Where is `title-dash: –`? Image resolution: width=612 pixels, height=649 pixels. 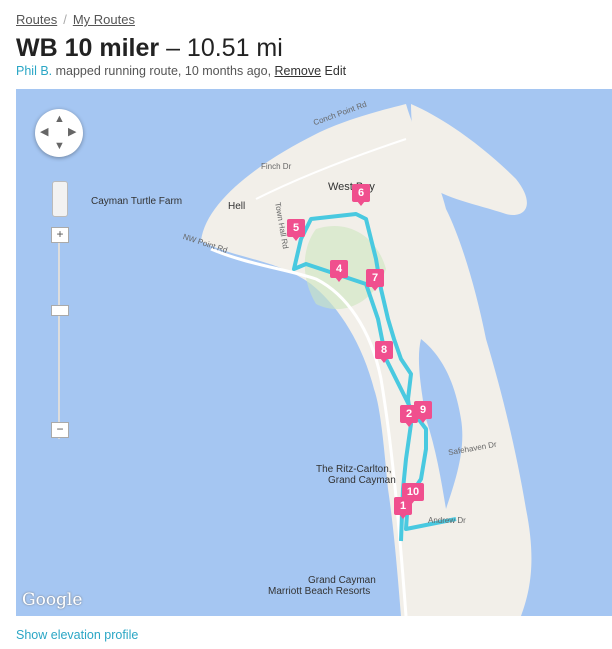
title-dash: – is located at coordinates (173, 48).